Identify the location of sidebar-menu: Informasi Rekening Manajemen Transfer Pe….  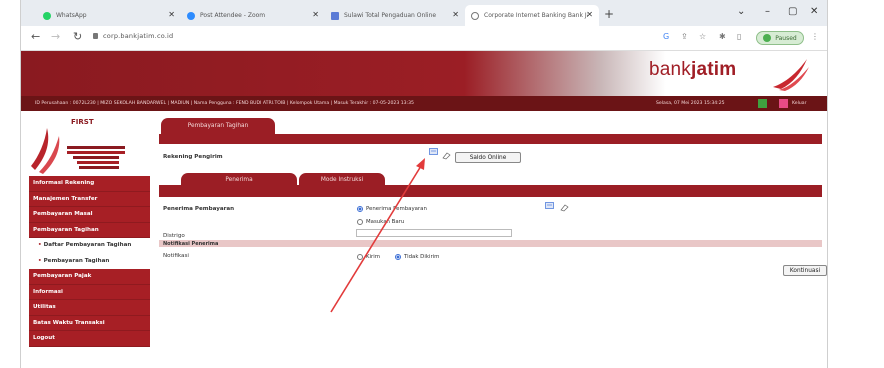
(89, 261).